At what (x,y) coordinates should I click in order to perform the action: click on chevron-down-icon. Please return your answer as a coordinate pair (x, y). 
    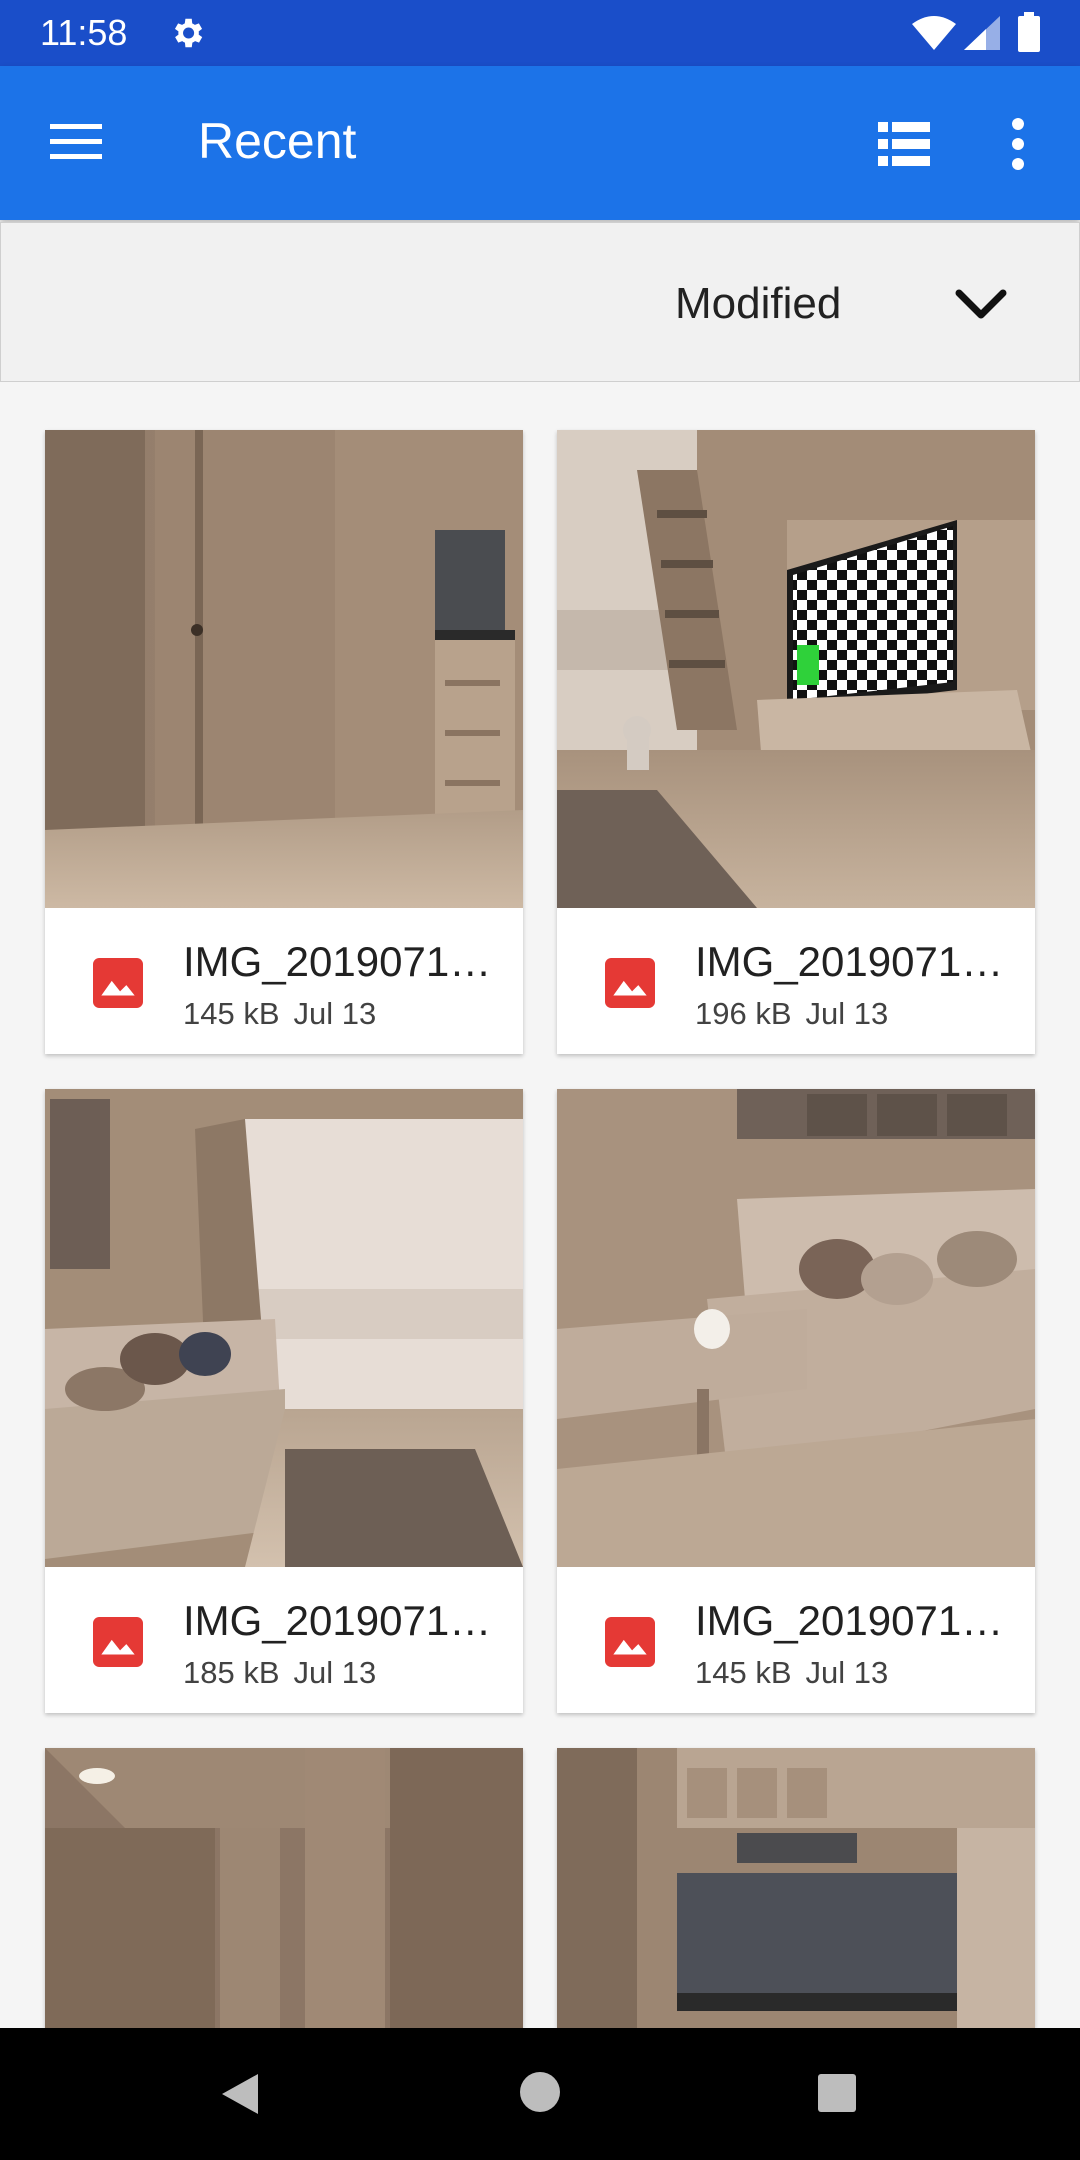
    Looking at the image, I should click on (981, 305).